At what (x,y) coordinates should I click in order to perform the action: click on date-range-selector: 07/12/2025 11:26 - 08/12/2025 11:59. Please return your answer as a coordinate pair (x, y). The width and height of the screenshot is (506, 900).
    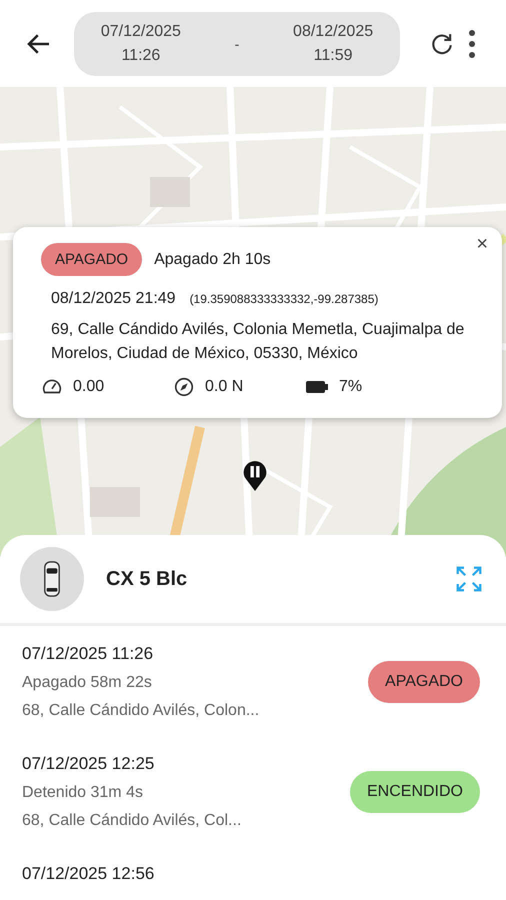
    Looking at the image, I should click on (237, 44).